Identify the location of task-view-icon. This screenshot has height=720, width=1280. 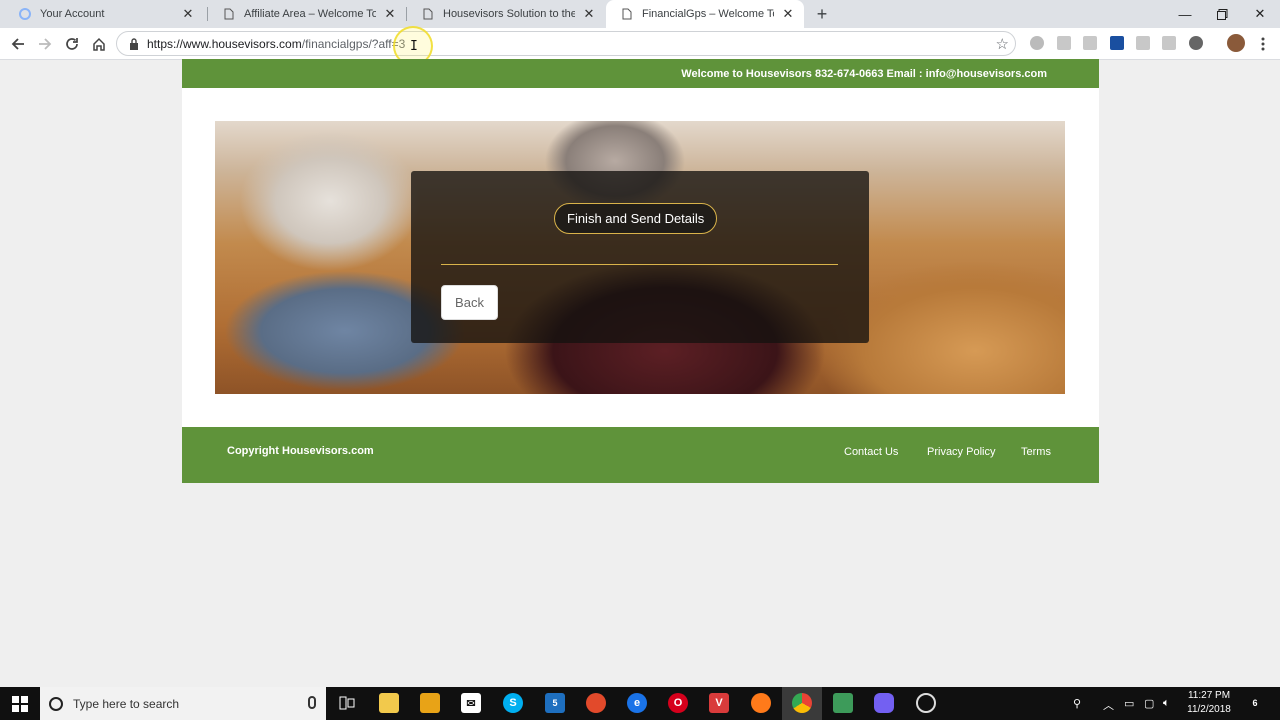
(347, 703).